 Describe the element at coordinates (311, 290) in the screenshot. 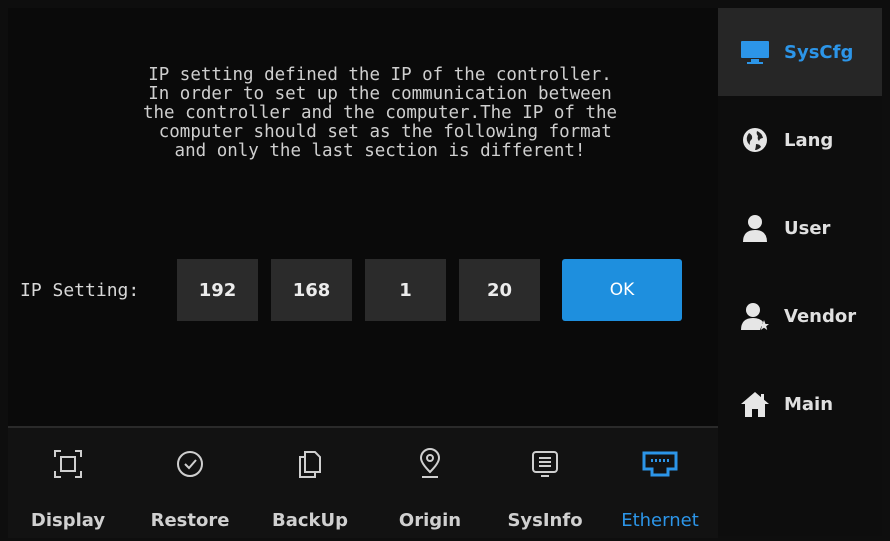

I see `ip-octet-2-field: 168` at that location.